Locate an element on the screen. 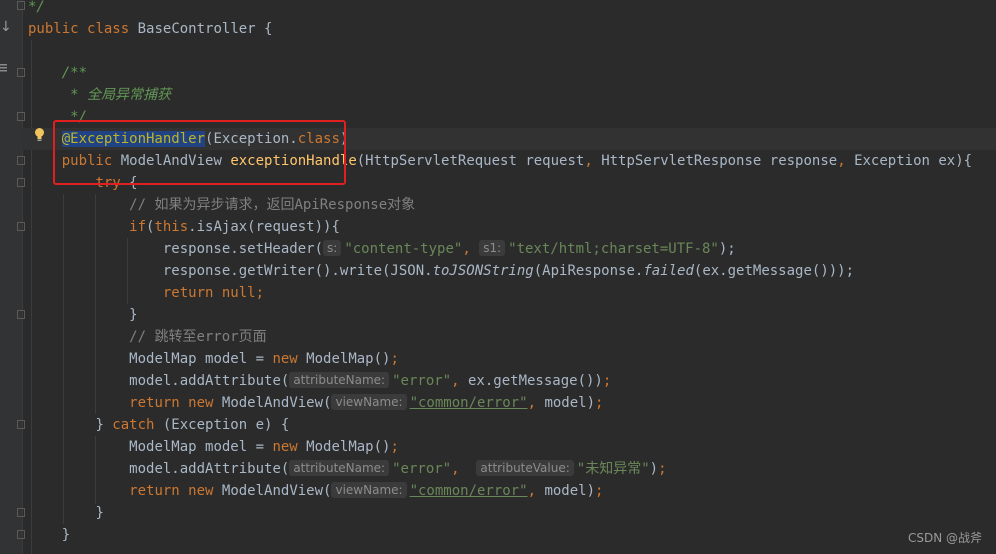  code-text: (ApiResponse. is located at coordinates (588, 271).